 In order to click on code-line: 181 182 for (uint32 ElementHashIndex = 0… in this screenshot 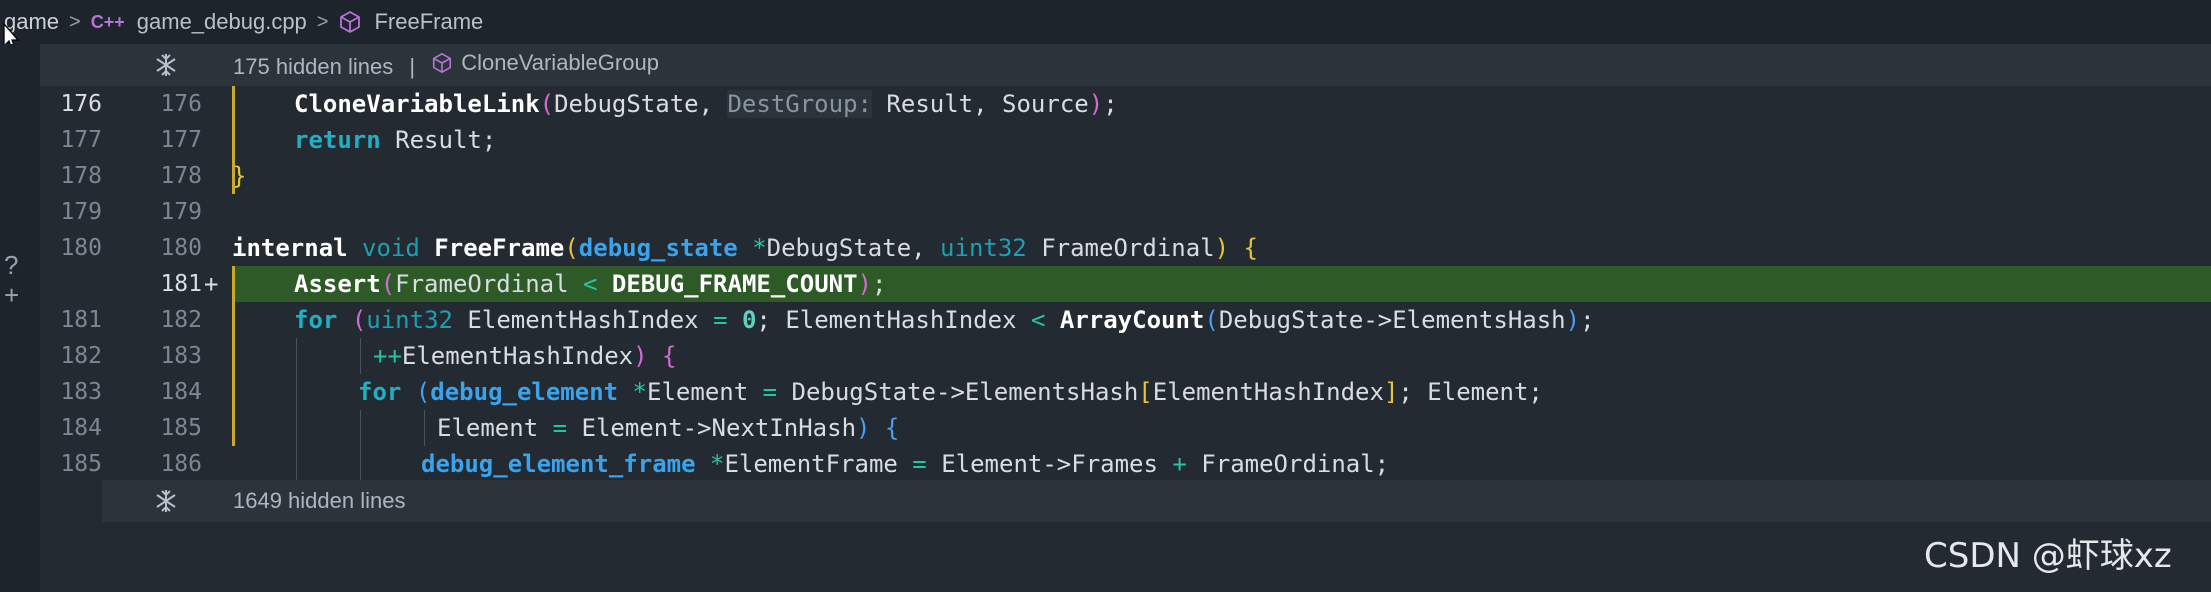, I will do `click(1105, 320)`.